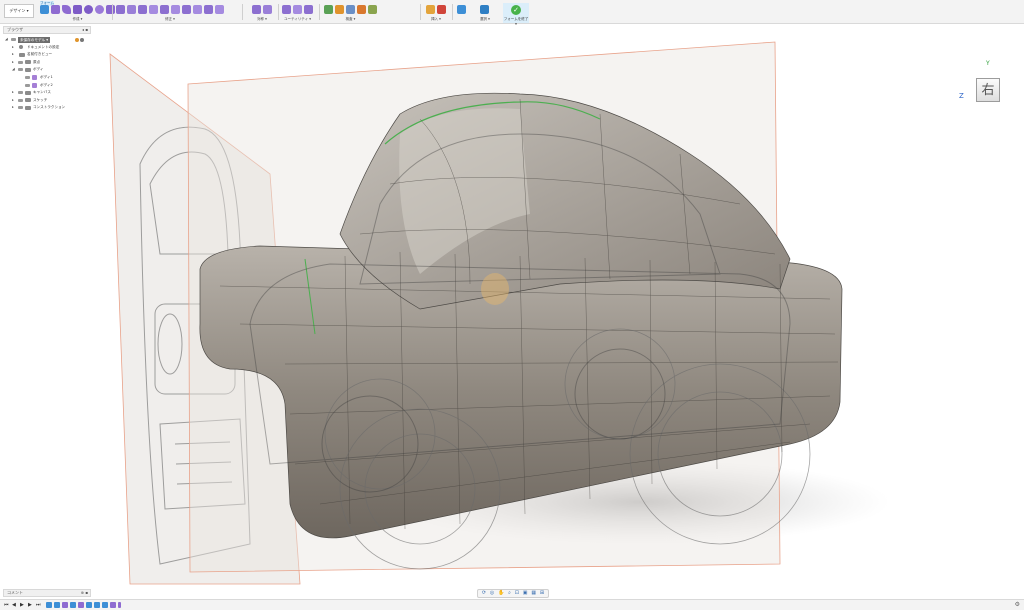 The image size is (1024, 610). What do you see at coordinates (84, 593) in the screenshot?
I see `comments-expand-icon: ⊕ ▪` at bounding box center [84, 593].